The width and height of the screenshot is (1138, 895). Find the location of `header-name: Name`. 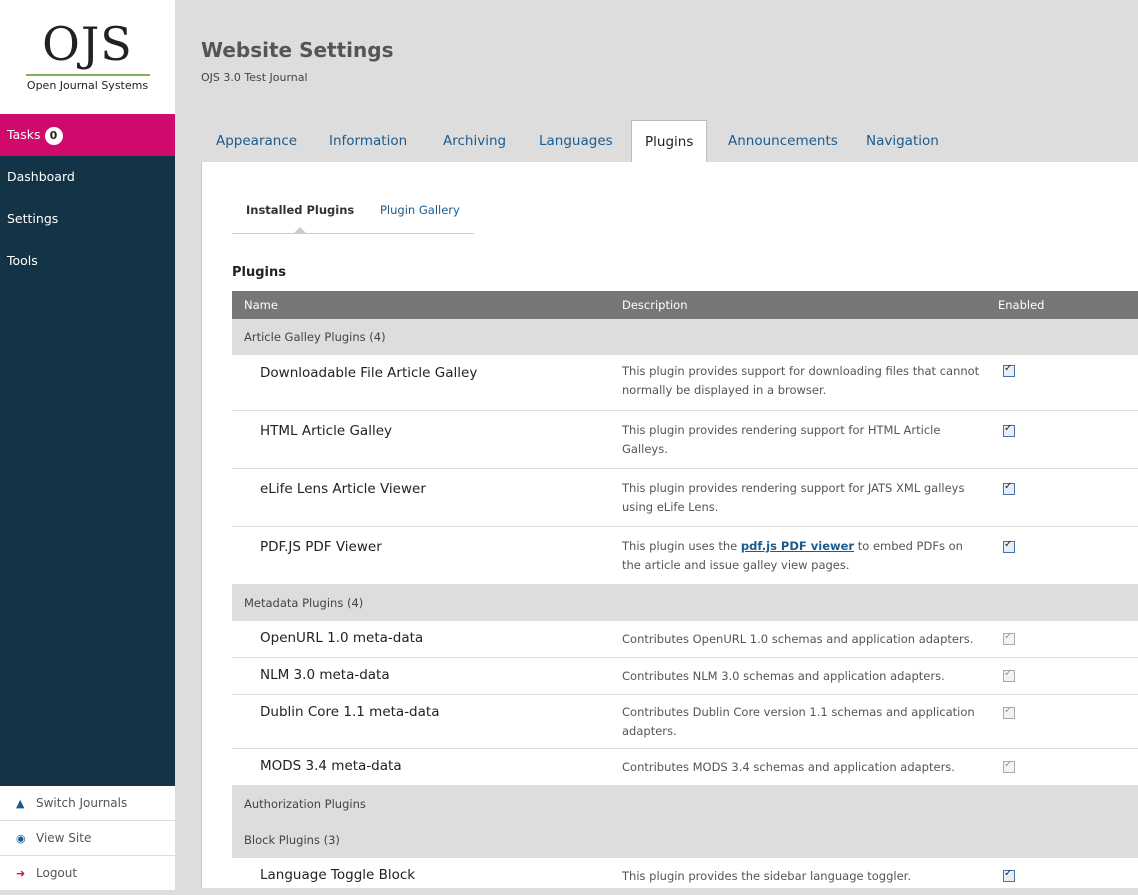

header-name: Name is located at coordinates (261, 305).